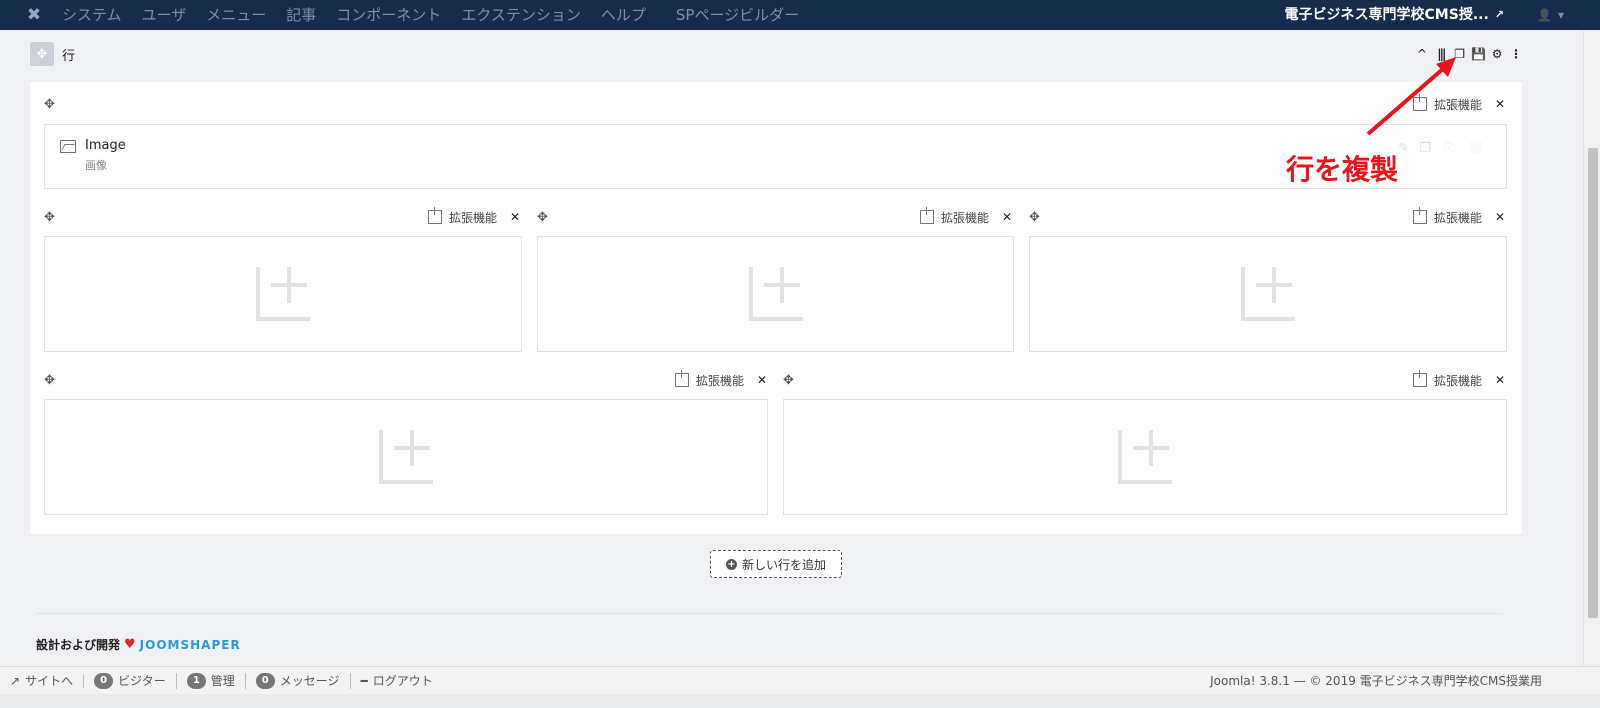 This screenshot has height=708, width=1600. I want to click on visitors-link: 0 ビジター, so click(130, 680).